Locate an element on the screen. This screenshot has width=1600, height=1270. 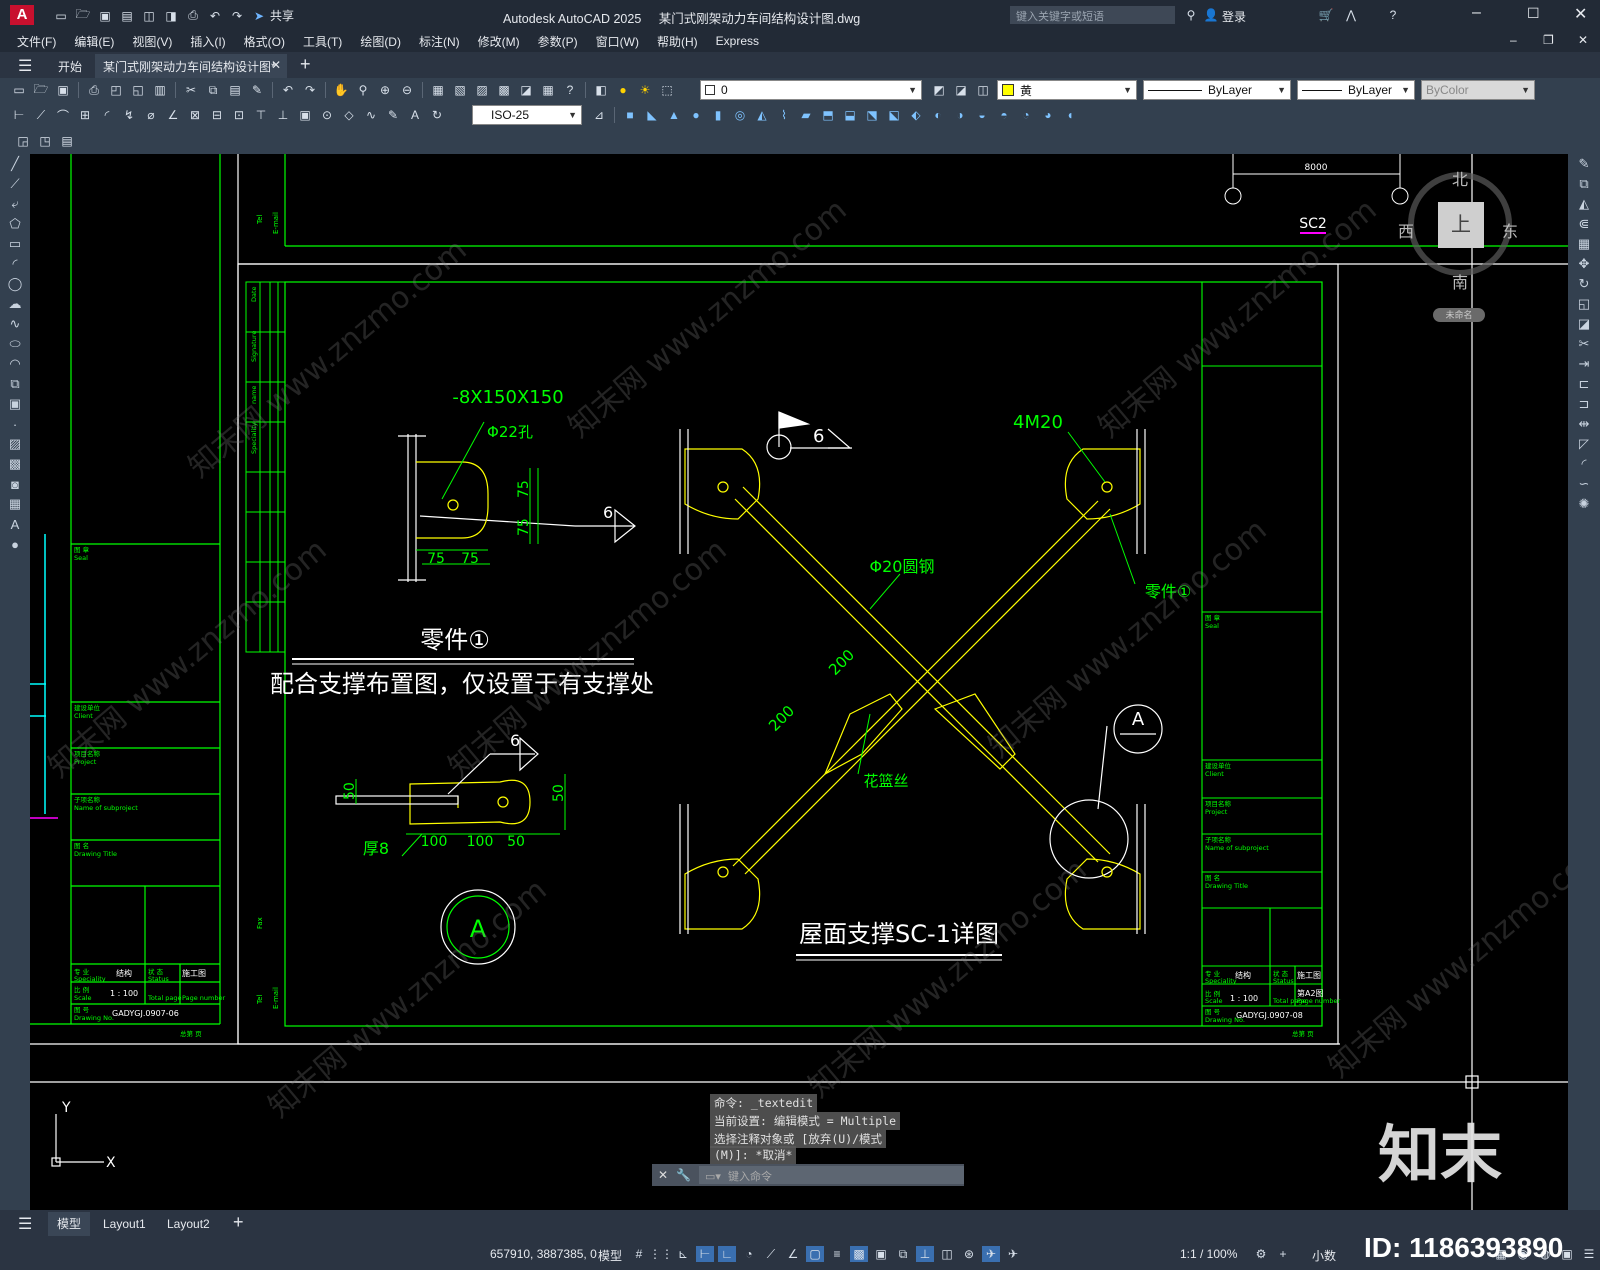
jogged-linear-icon: ∿ is located at coordinates (371, 115).